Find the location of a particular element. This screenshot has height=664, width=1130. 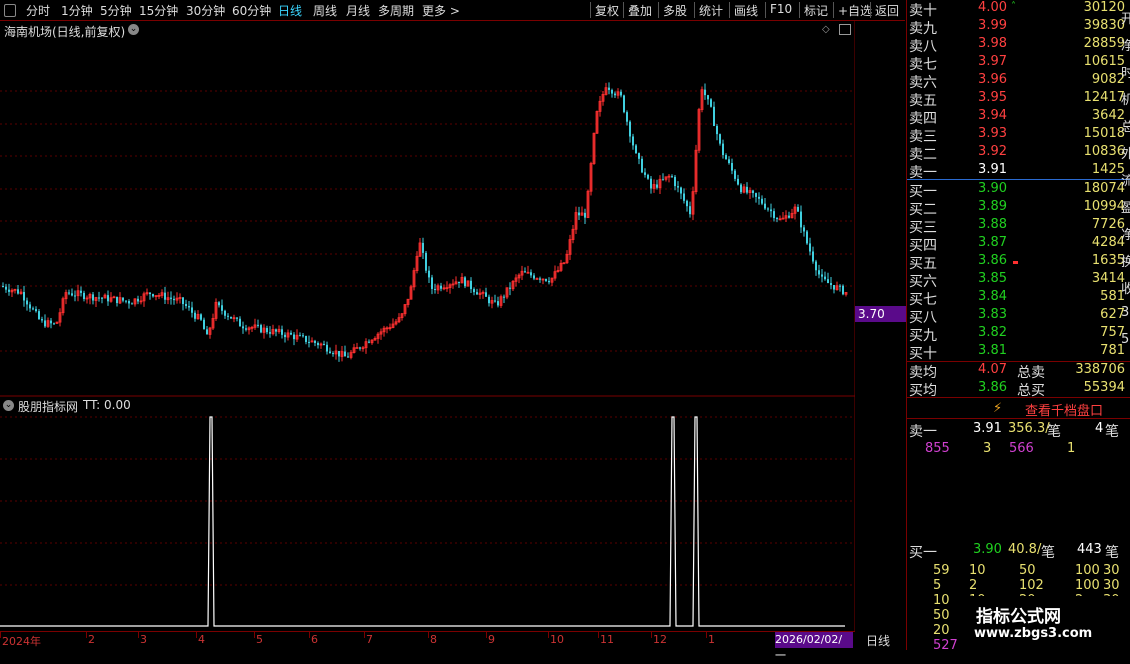

chevron-down-icon: ⌄ is located at coordinates (133, 29).